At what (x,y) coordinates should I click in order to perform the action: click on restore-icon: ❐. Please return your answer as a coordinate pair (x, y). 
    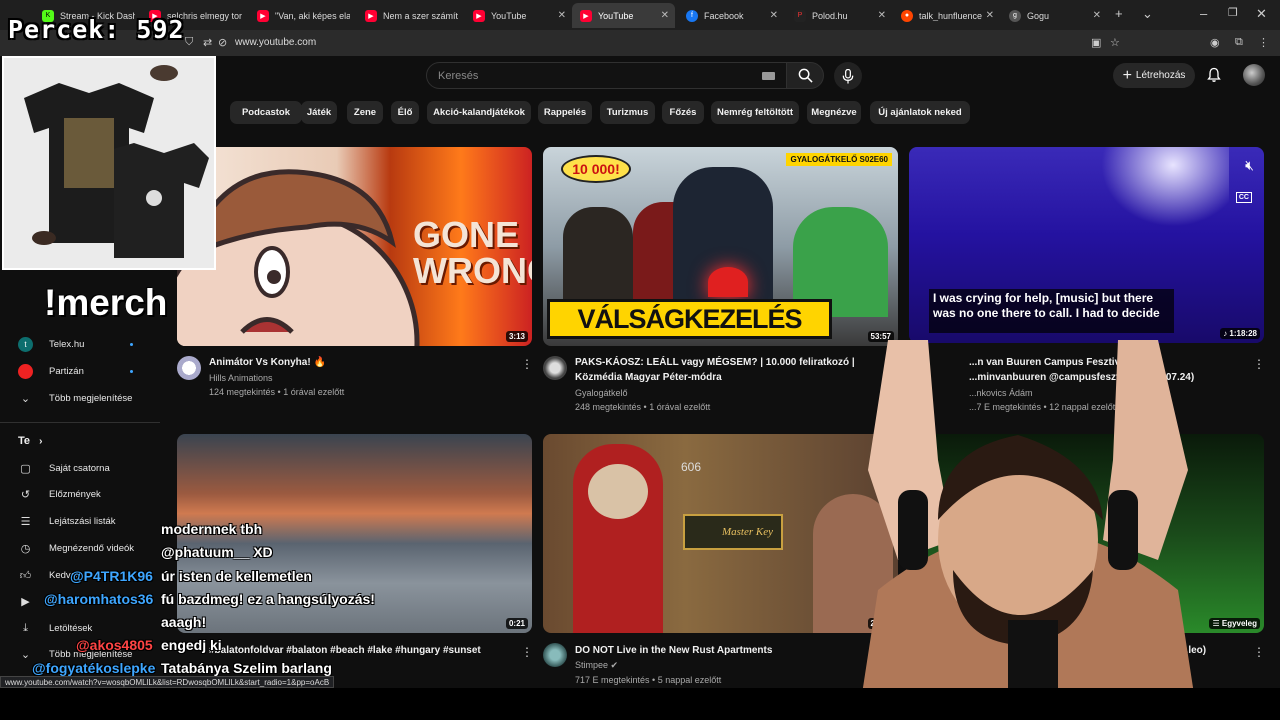
    Looking at the image, I should click on (1233, 12).